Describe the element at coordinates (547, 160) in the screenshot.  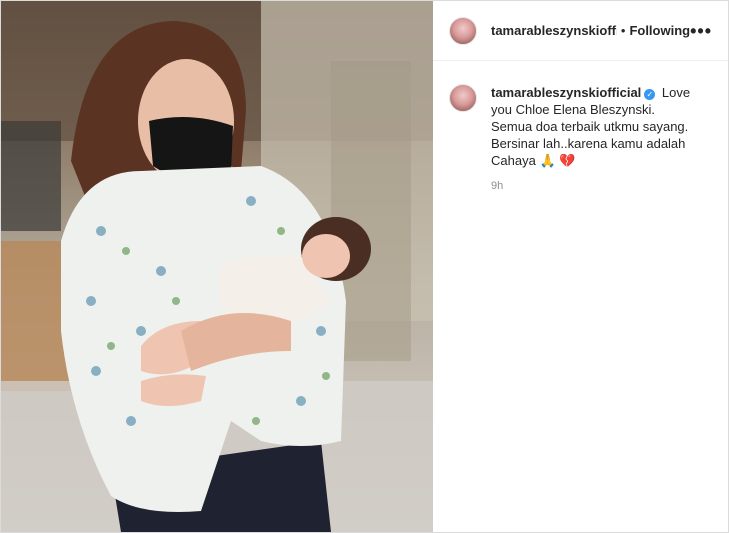
I see `pray-emoji-icon: 🙏` at that location.